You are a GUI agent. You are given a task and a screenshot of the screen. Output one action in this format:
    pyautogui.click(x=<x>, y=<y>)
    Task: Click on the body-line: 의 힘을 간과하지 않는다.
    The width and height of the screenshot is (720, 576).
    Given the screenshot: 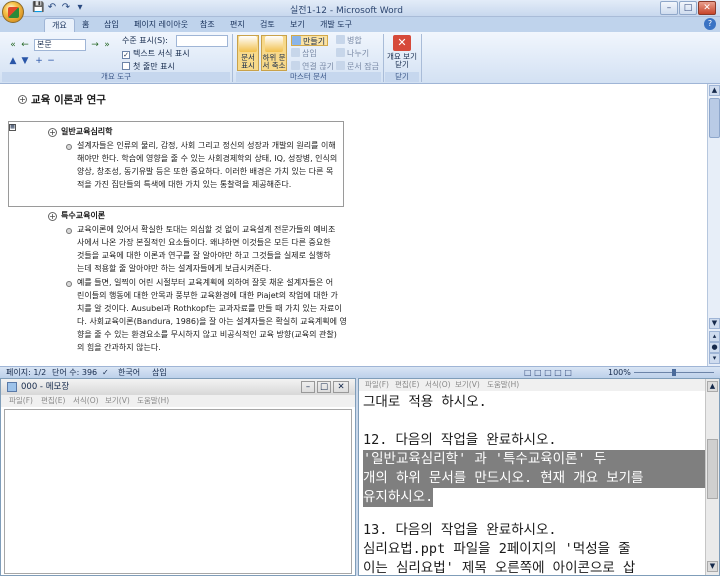 What is the action you would take?
    pyautogui.click(x=119, y=347)
    